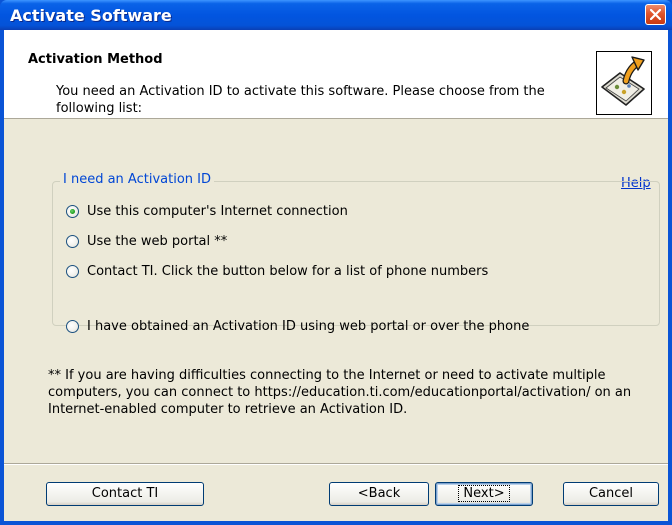 This screenshot has width=672, height=525. I want to click on window-title: Activate Software, so click(91, 15).